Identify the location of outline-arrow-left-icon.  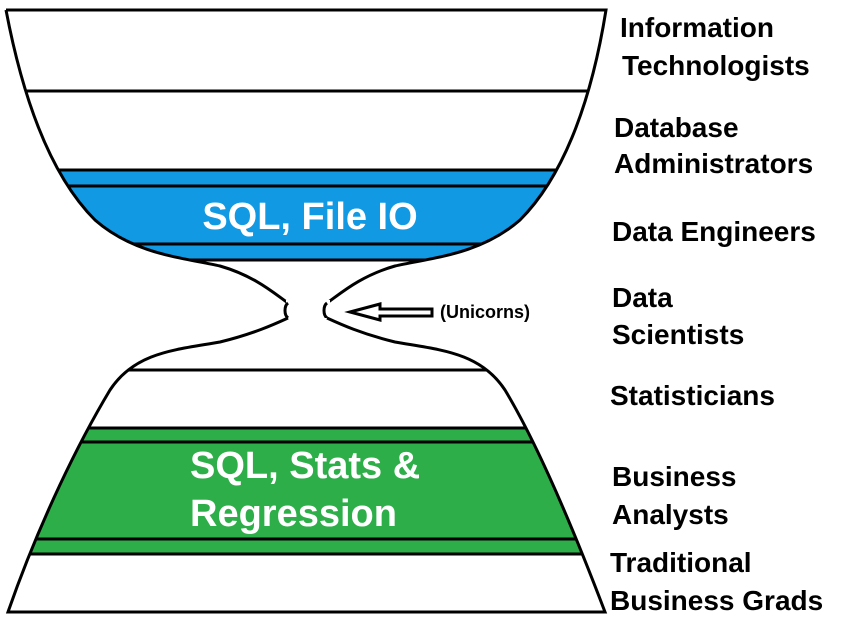
(389, 312).